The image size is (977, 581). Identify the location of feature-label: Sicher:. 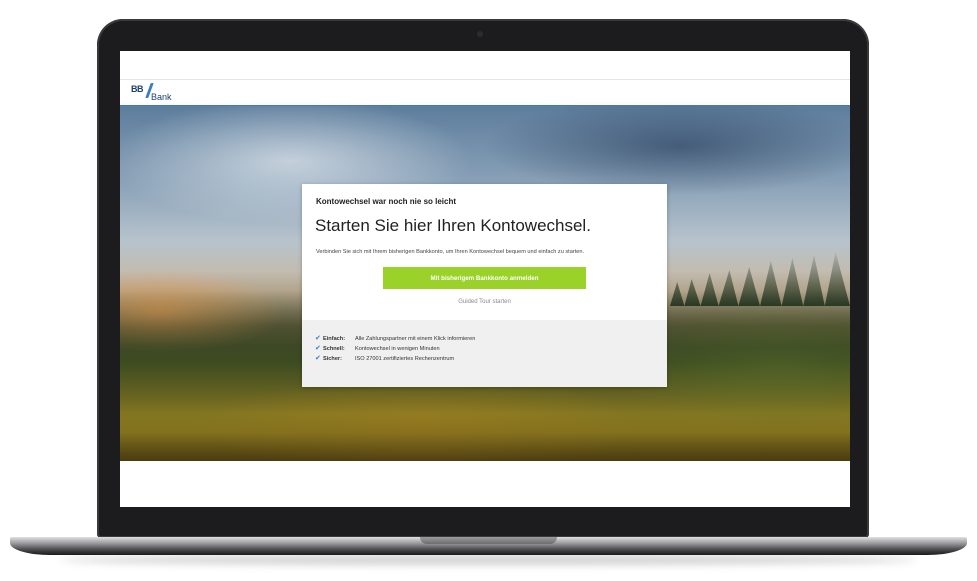
(332, 358).